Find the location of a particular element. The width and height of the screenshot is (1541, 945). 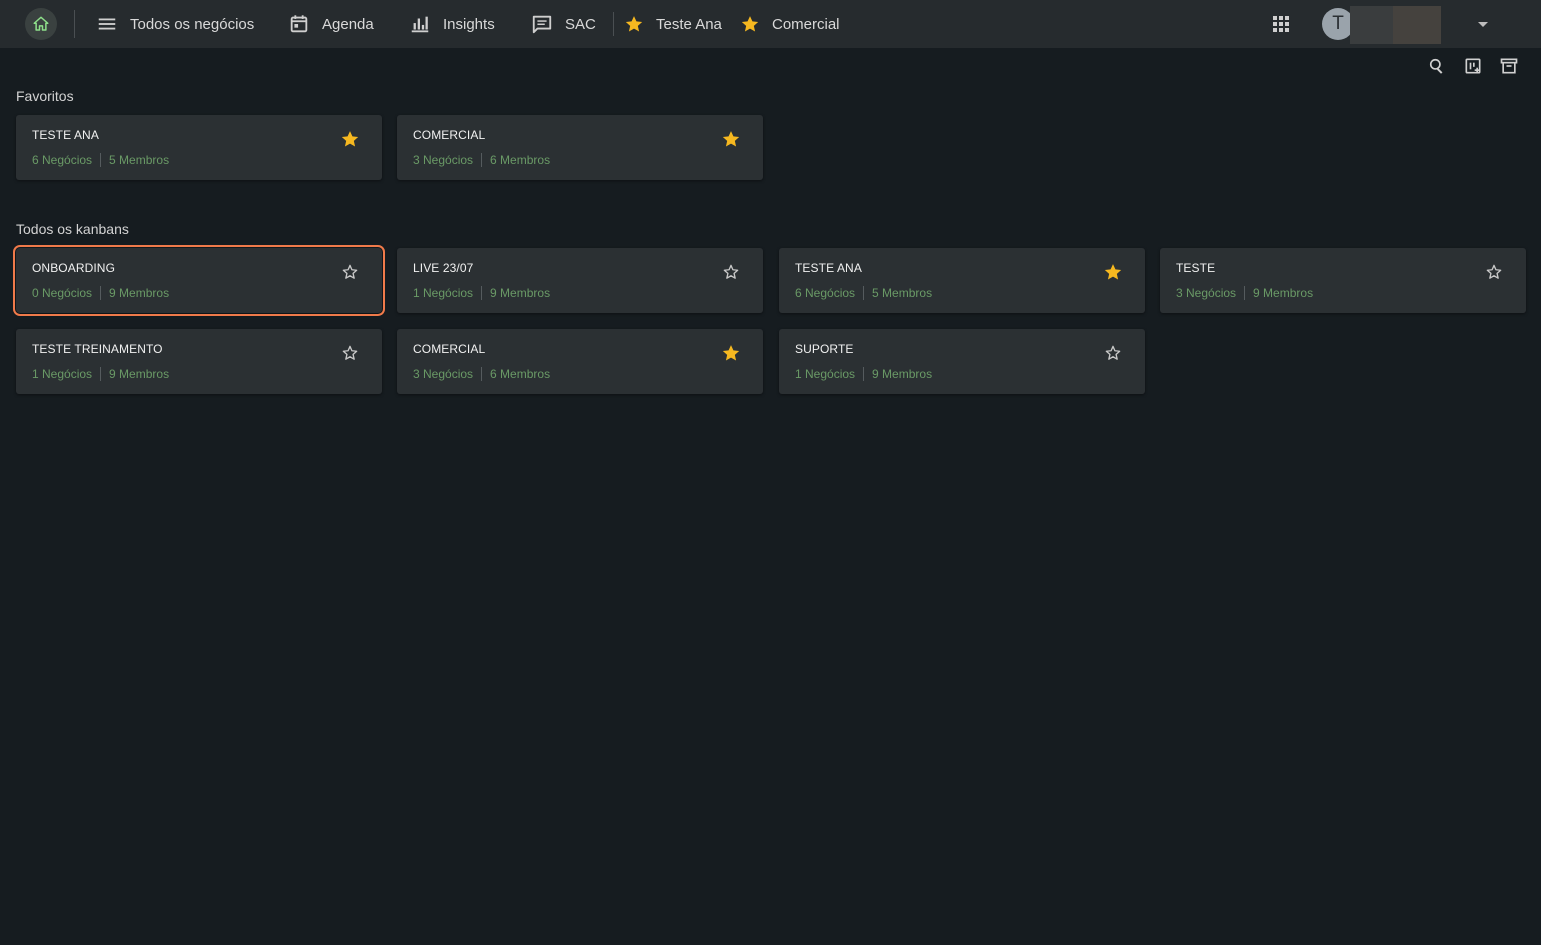

kanban-card: SUPORTE 1 Negócios 9 Membros is located at coordinates (962, 361).